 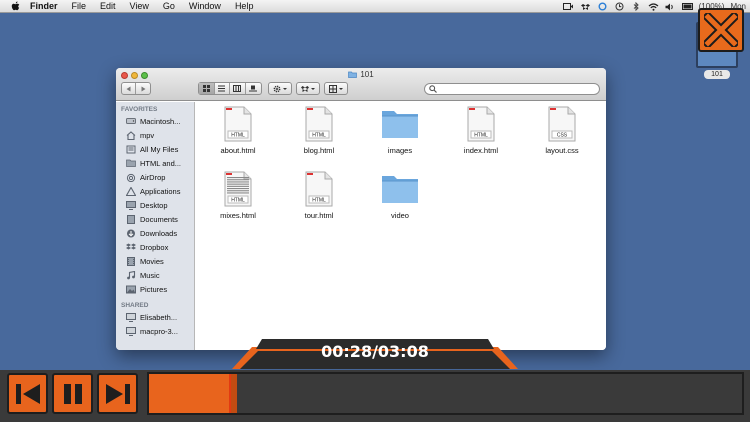 What do you see at coordinates (155, 177) in the screenshot?
I see `sidebar-item-airdrop: AirDrop` at bounding box center [155, 177].